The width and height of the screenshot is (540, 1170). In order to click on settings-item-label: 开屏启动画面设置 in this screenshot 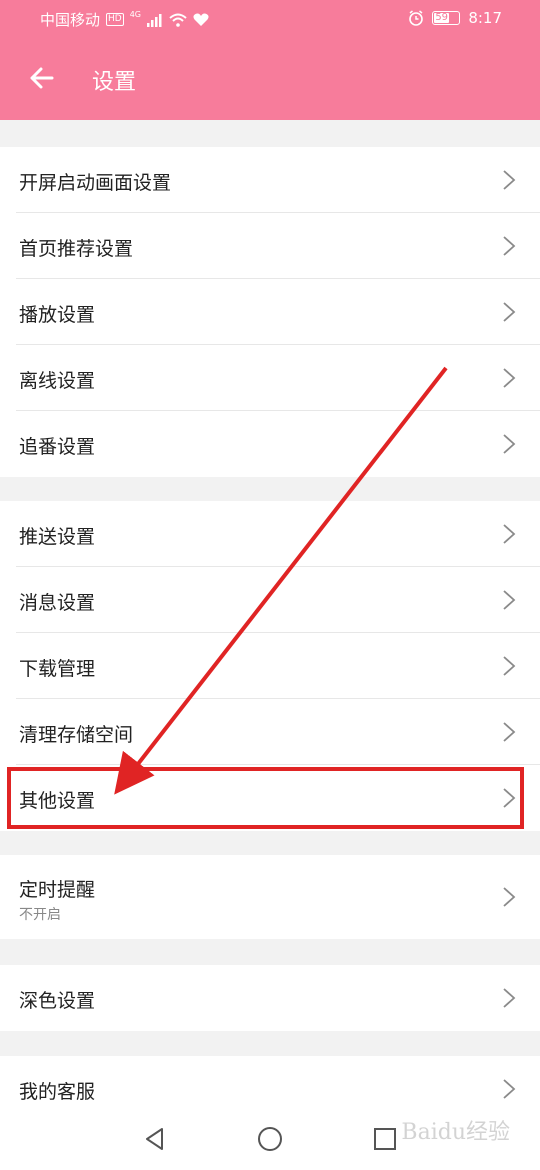, I will do `click(95, 183)`.